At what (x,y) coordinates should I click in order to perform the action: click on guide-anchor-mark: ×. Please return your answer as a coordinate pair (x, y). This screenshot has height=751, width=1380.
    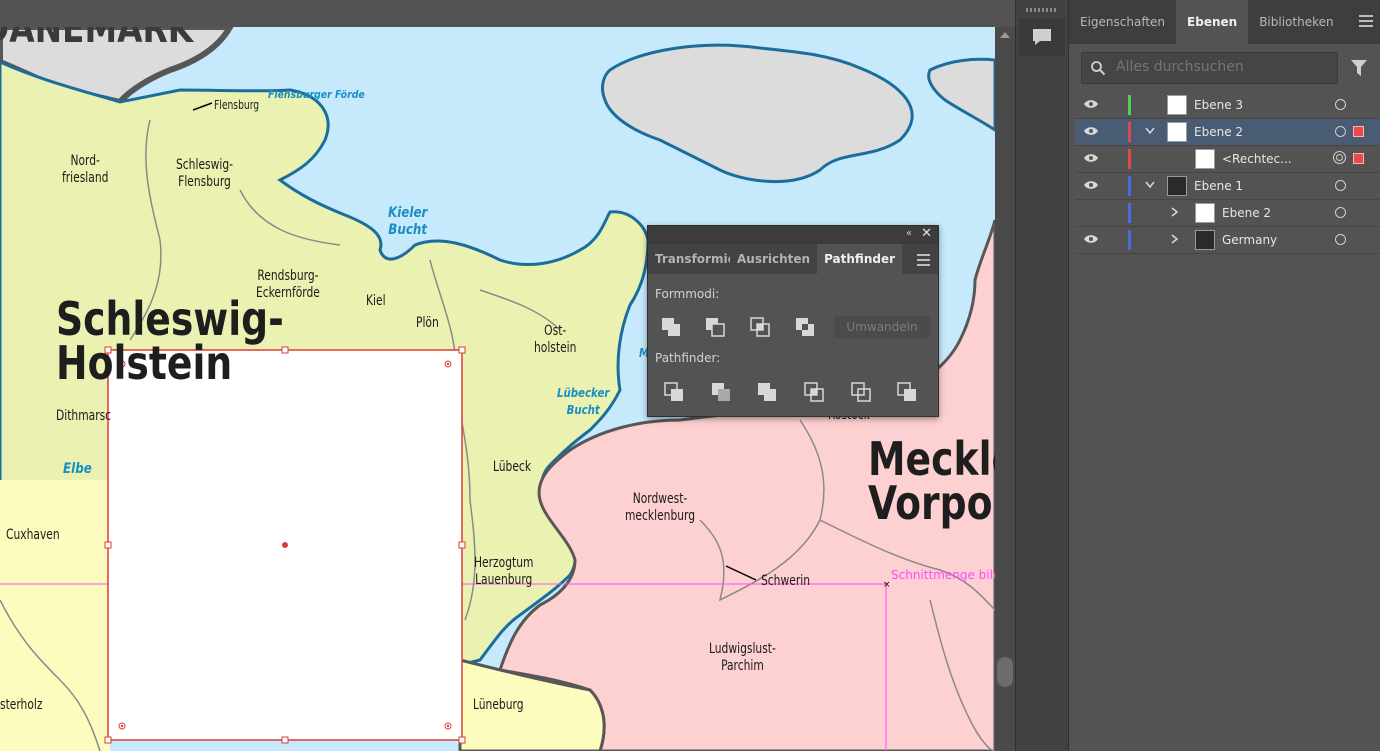
    Looking at the image, I should click on (887, 585).